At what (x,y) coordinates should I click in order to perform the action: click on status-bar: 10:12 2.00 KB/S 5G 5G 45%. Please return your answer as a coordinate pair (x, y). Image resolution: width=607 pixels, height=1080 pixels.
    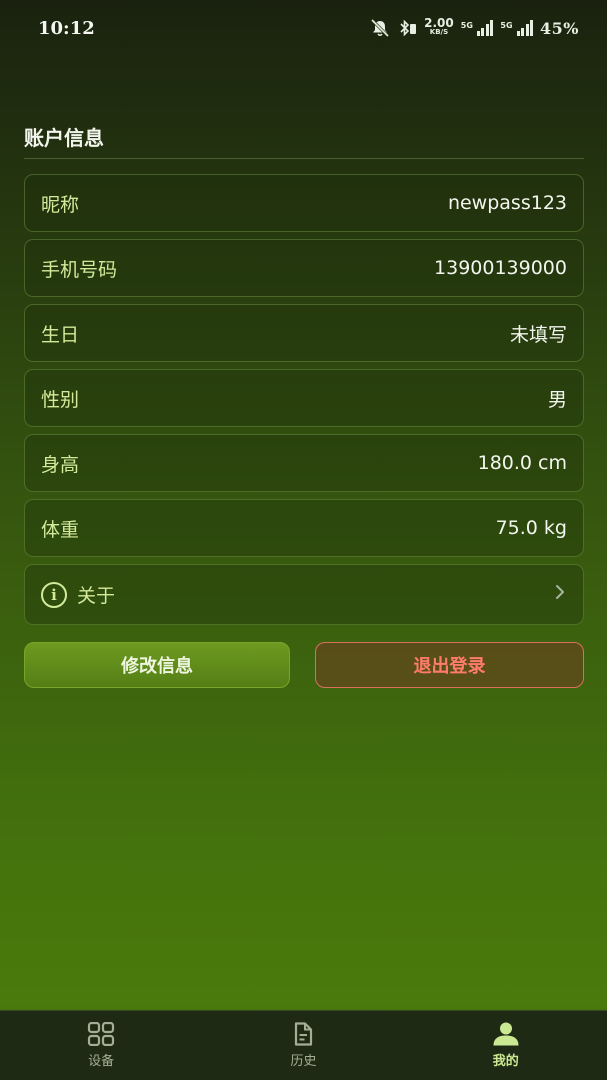
    Looking at the image, I should click on (303, 28).